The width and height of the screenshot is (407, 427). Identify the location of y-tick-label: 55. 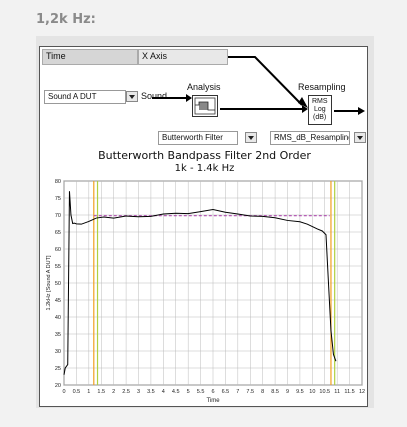
(58, 267).